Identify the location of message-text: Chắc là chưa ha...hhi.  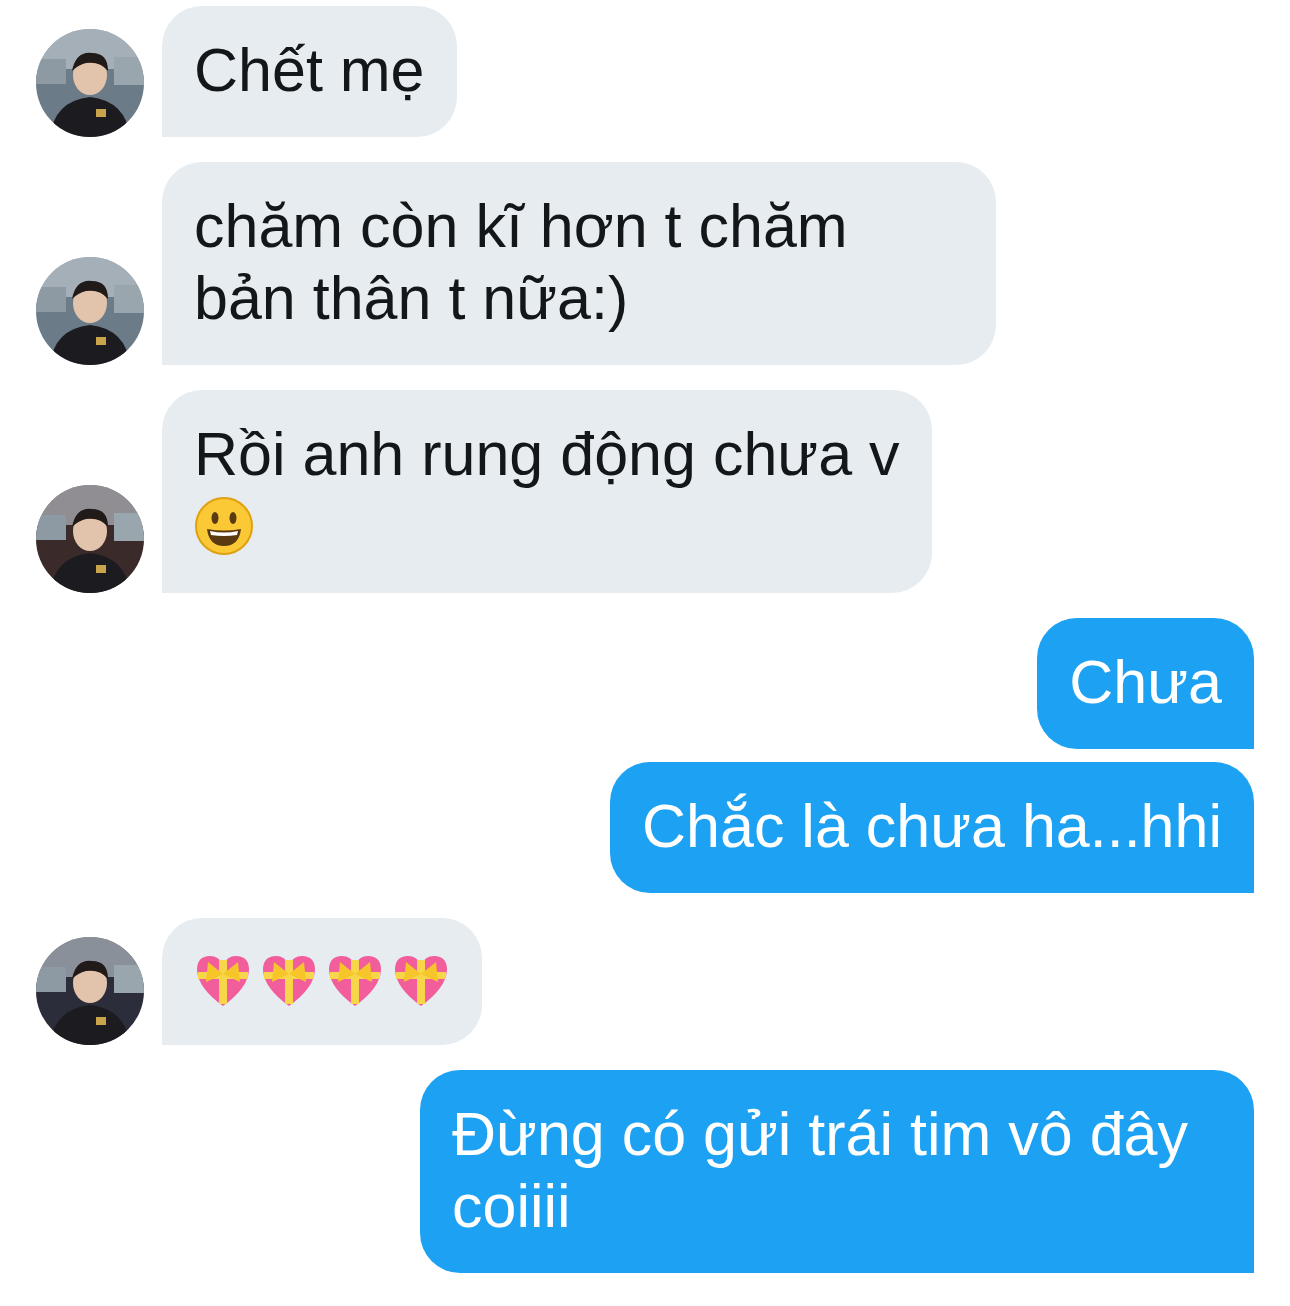
(932, 826).